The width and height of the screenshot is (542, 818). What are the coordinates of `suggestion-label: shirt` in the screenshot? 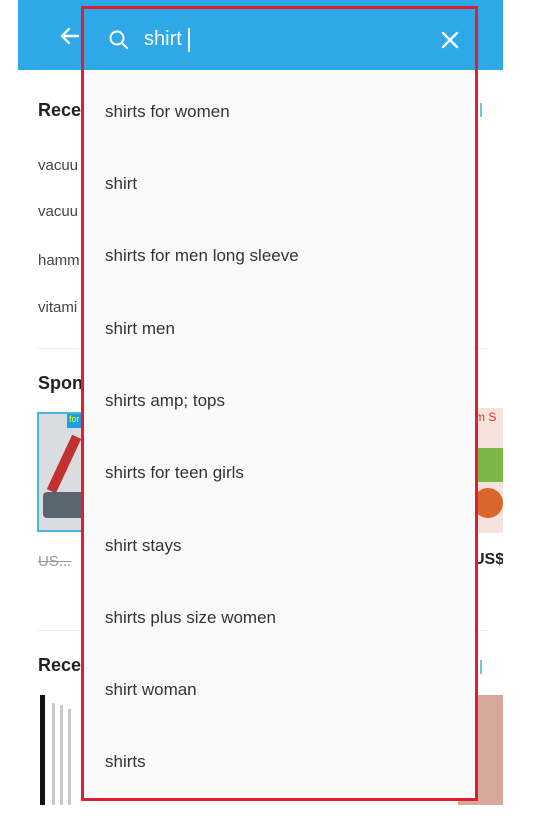 It's located at (121, 183).